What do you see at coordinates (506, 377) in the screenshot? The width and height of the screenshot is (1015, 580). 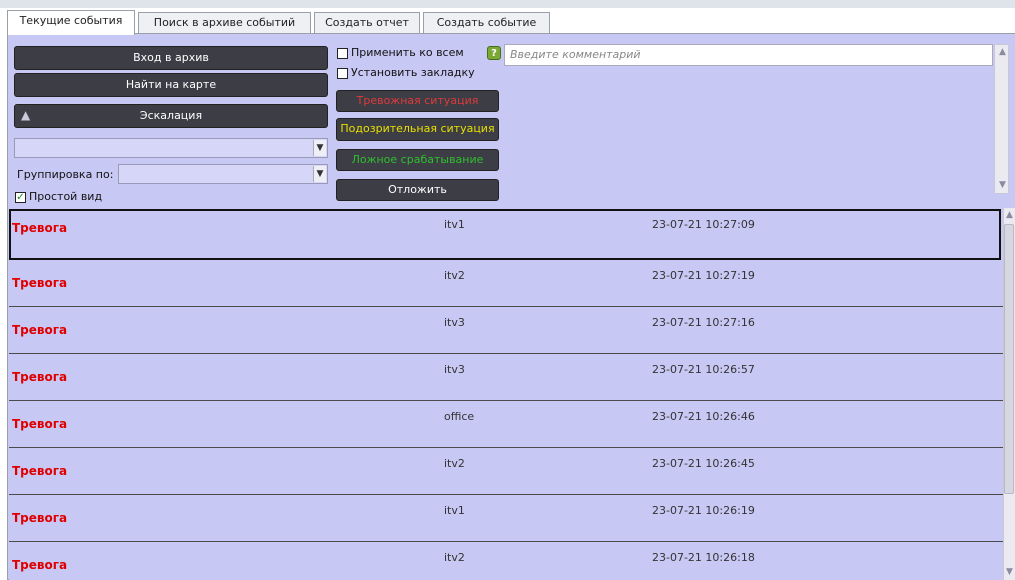 I see `list-item: Тревога itv3 23-07-21 10:26:57` at bounding box center [506, 377].